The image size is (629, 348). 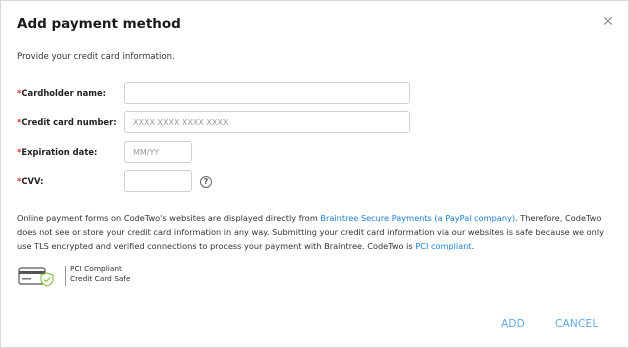 What do you see at coordinates (158, 152) in the screenshot?
I see `expiration-date-input` at bounding box center [158, 152].